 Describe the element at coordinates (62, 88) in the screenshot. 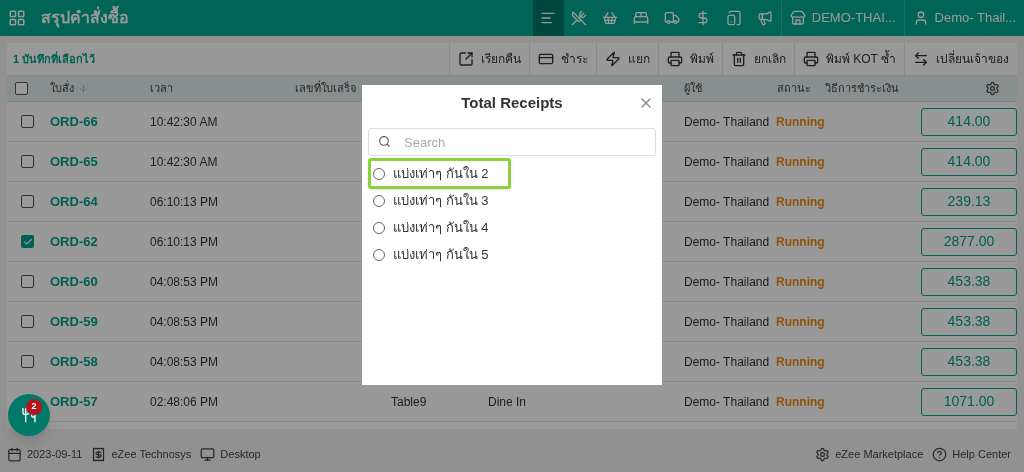

I see `column-header: ใบสั่ง` at that location.